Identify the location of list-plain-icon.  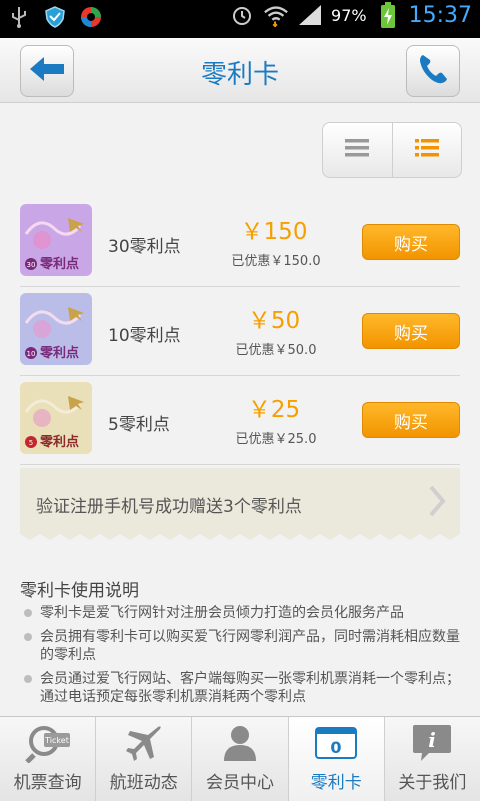
(357, 150).